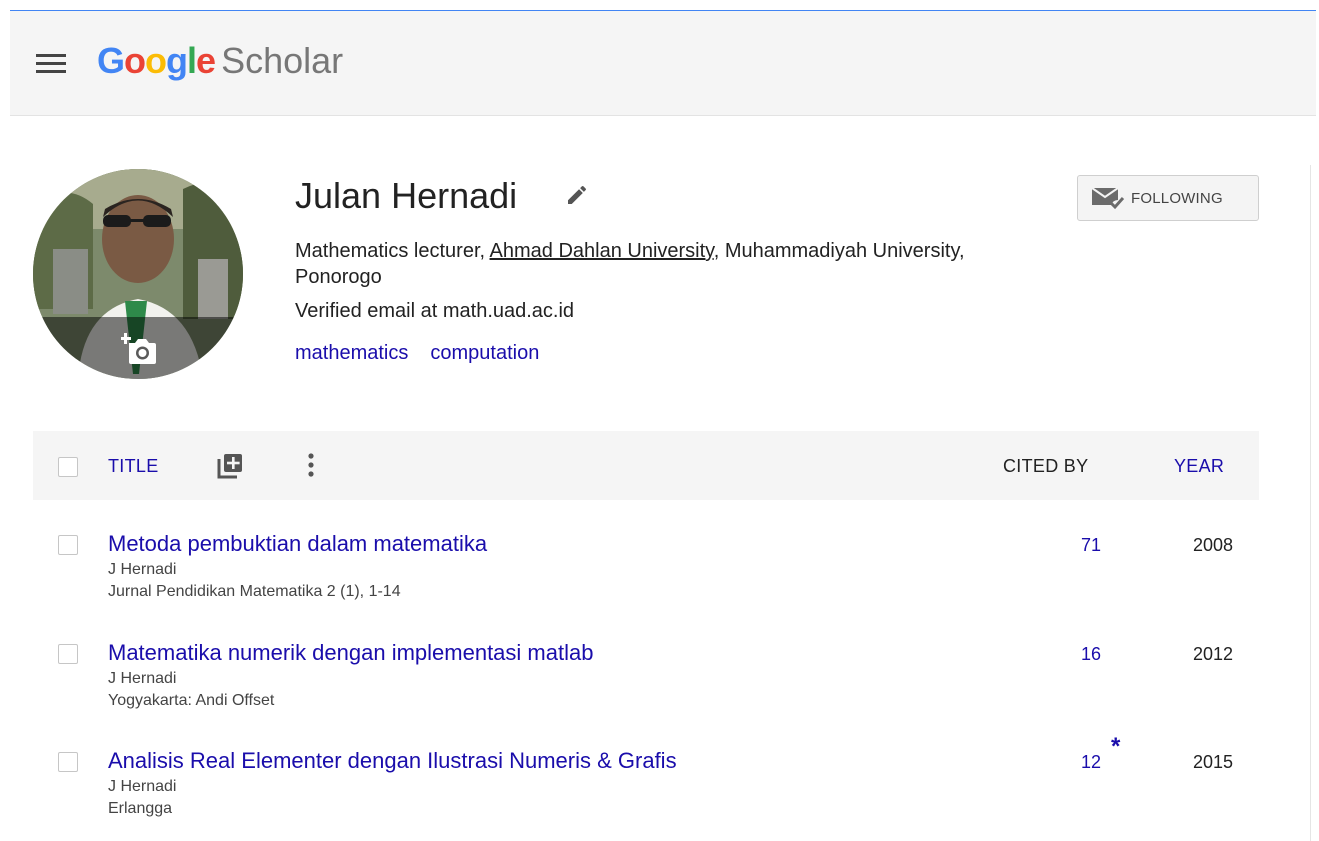 This screenshot has height=841, width=1319. Describe the element at coordinates (51, 64) in the screenshot. I see `hamburger-menu-icon` at that location.